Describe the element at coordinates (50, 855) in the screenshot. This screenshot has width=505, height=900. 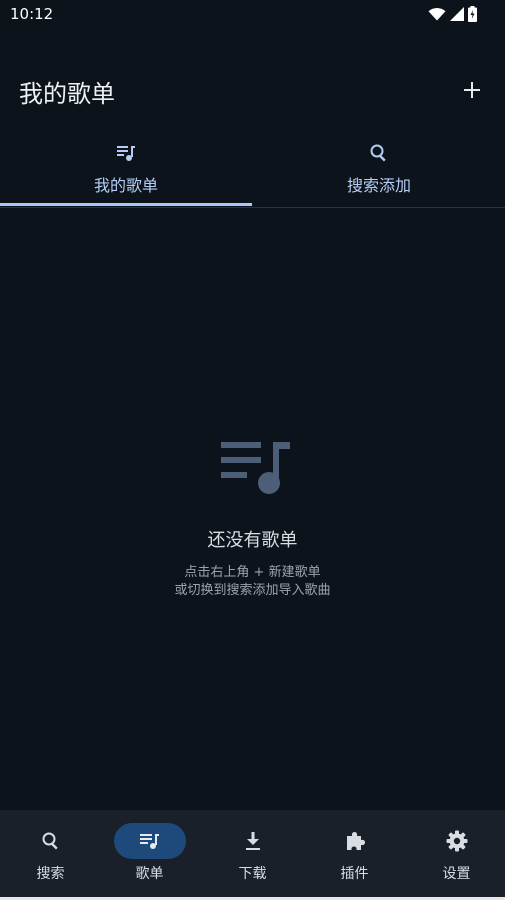
I see `nav-item-search: 搜索` at that location.